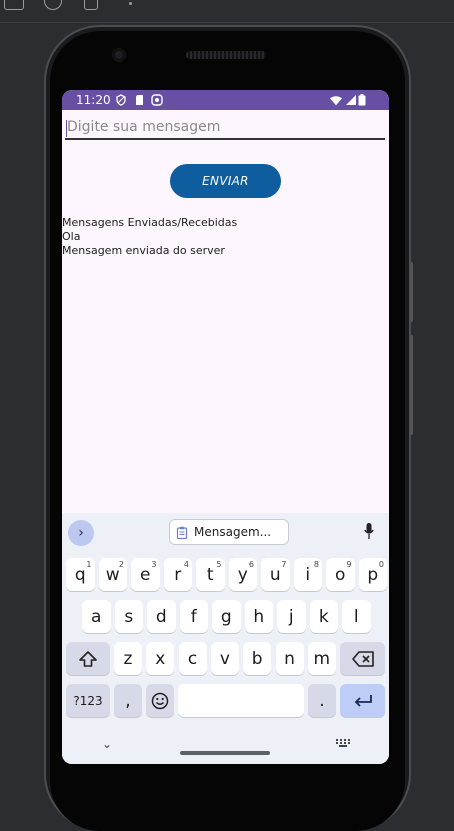 The width and height of the screenshot is (454, 831). What do you see at coordinates (356, 616) in the screenshot?
I see `key-l: l` at bounding box center [356, 616].